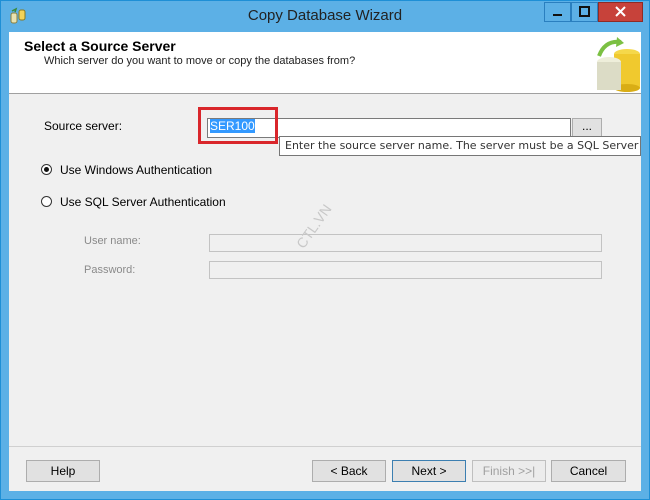 The image size is (650, 500). Describe the element at coordinates (63, 471) in the screenshot. I see `help-button: Help` at that location.